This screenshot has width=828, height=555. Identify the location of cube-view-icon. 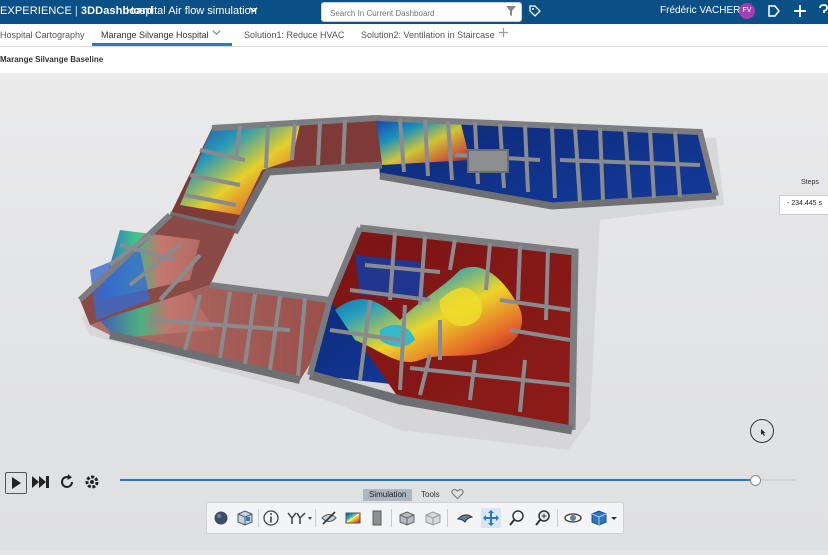
(599, 518).